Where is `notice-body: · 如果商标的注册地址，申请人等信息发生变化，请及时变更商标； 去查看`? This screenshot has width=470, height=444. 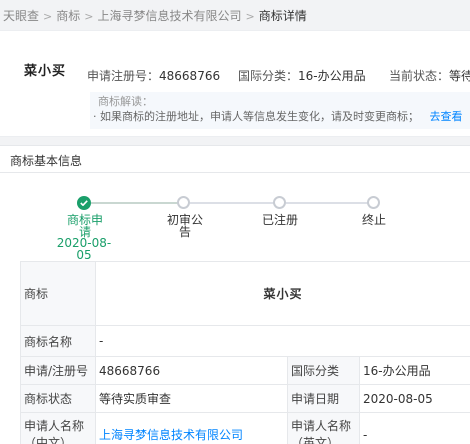
notice-body: · 如果商标的注册地址，申请人等信息发生变化，请及时变更商标； 去查看 is located at coordinates (281, 117).